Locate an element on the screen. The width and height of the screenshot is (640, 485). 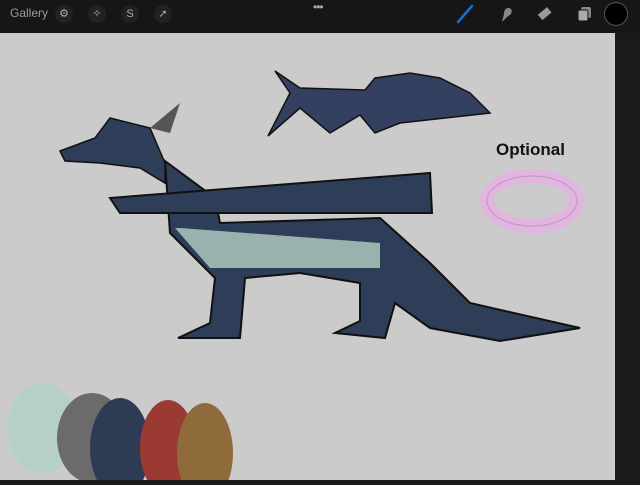
top-toolbar: Gallery ⚙ ✧ S ➚ ••• is located at coordinates (320, 16).